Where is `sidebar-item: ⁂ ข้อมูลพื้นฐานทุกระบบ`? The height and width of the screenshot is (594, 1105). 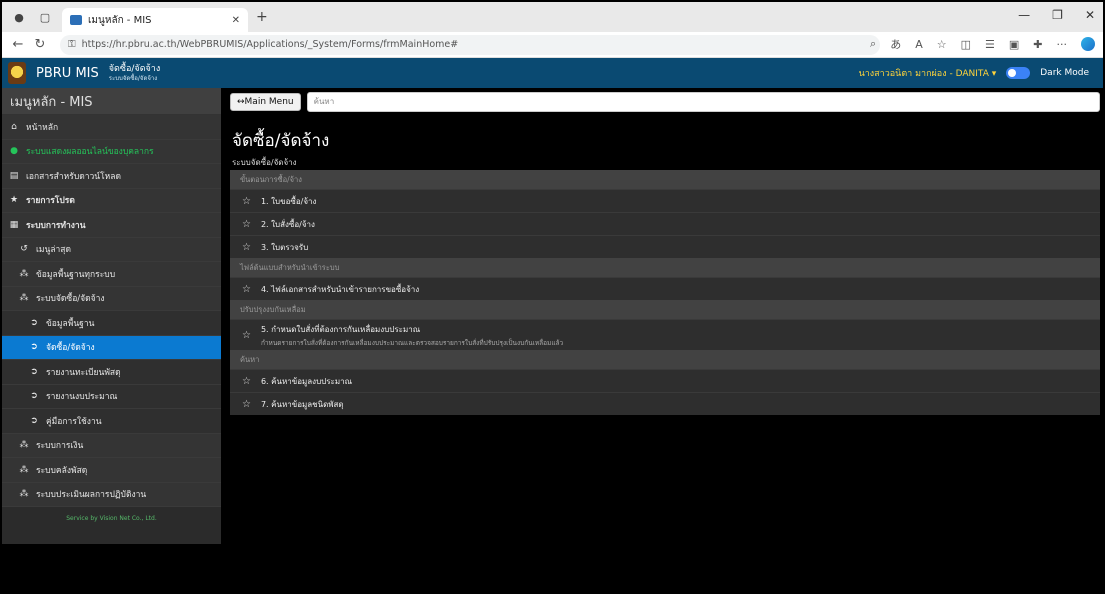
sidebar-item: ⁂ ข้อมูลพื้นฐานทุกระบบ is located at coordinates (111, 274).